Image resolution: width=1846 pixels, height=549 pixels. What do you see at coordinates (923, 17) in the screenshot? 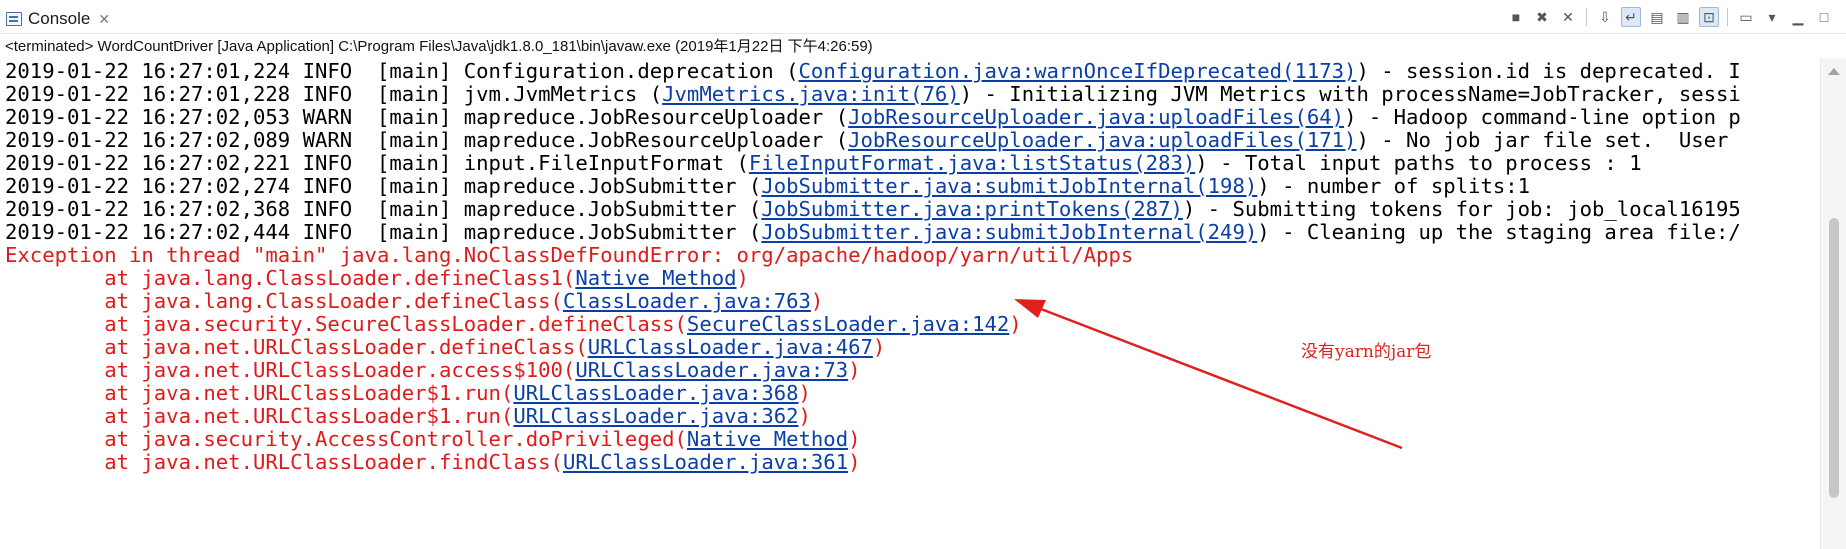
I see `console-tab-bar: Console ✕ ■ ✖ ✕ ⇩ ↵ ▤ ▥ ⊡ ▭ ▾ ▁ □` at bounding box center [923, 17].